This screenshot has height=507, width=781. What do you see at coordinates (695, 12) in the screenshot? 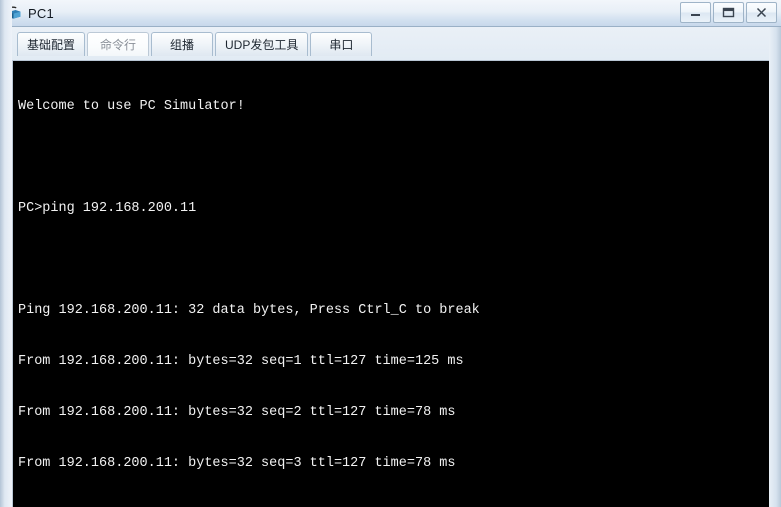
I see `minimize-button` at bounding box center [695, 12].